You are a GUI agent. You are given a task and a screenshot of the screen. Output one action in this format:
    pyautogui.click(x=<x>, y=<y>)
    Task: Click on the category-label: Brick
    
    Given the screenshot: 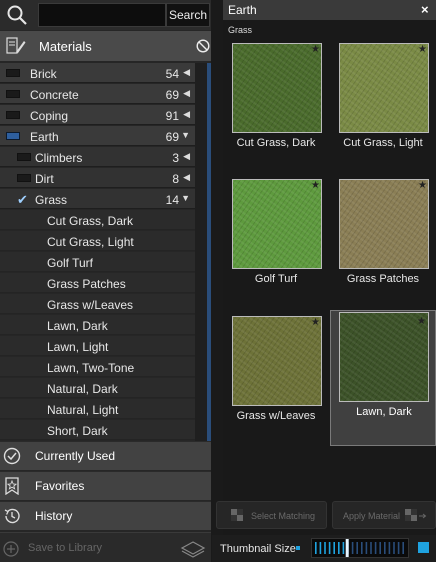 What is the action you would take?
    pyautogui.click(x=43, y=74)
    